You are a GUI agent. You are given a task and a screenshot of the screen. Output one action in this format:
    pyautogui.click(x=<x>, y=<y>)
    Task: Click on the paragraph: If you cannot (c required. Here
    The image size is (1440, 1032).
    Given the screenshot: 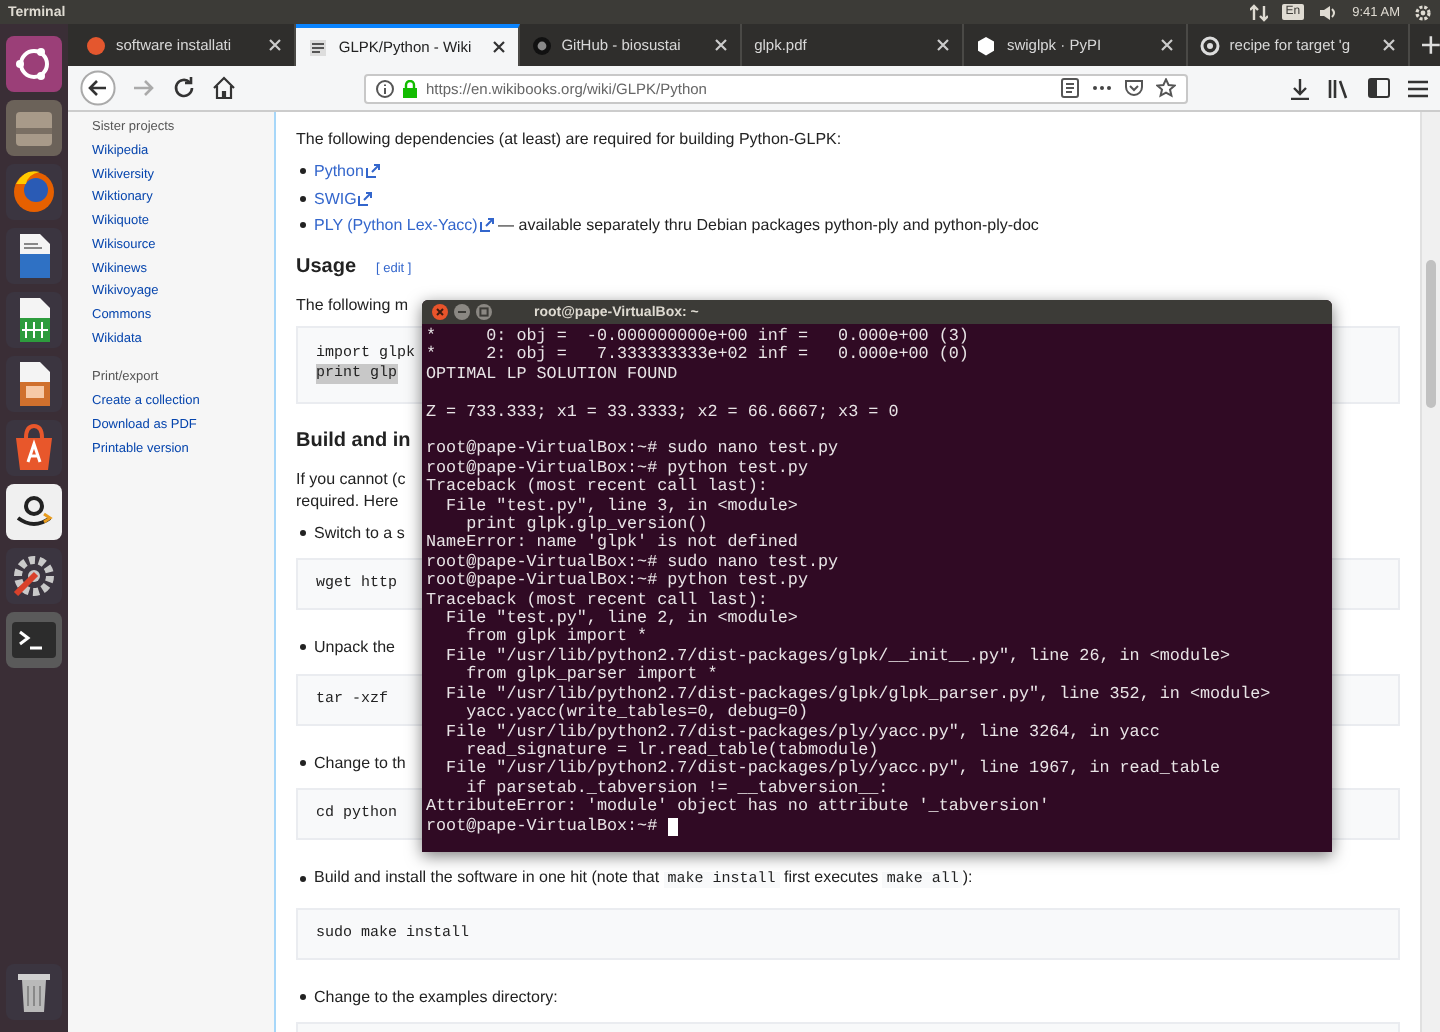 What is the action you would take?
    pyautogui.click(x=351, y=489)
    